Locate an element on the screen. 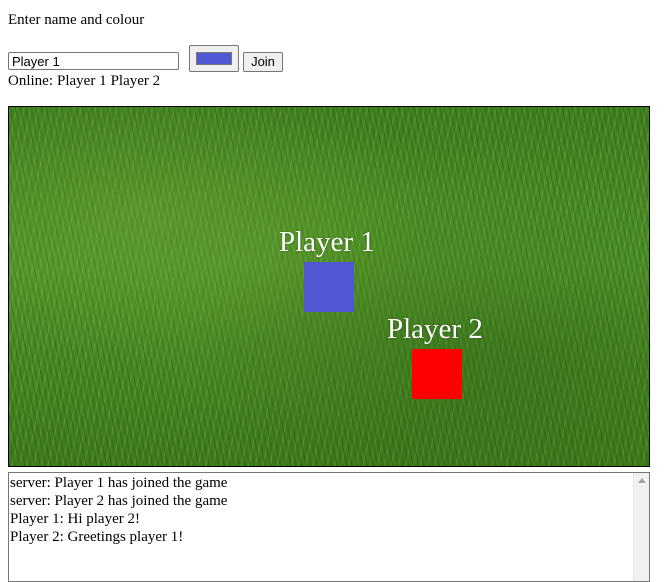  online-label: Online: is located at coordinates (30, 81).